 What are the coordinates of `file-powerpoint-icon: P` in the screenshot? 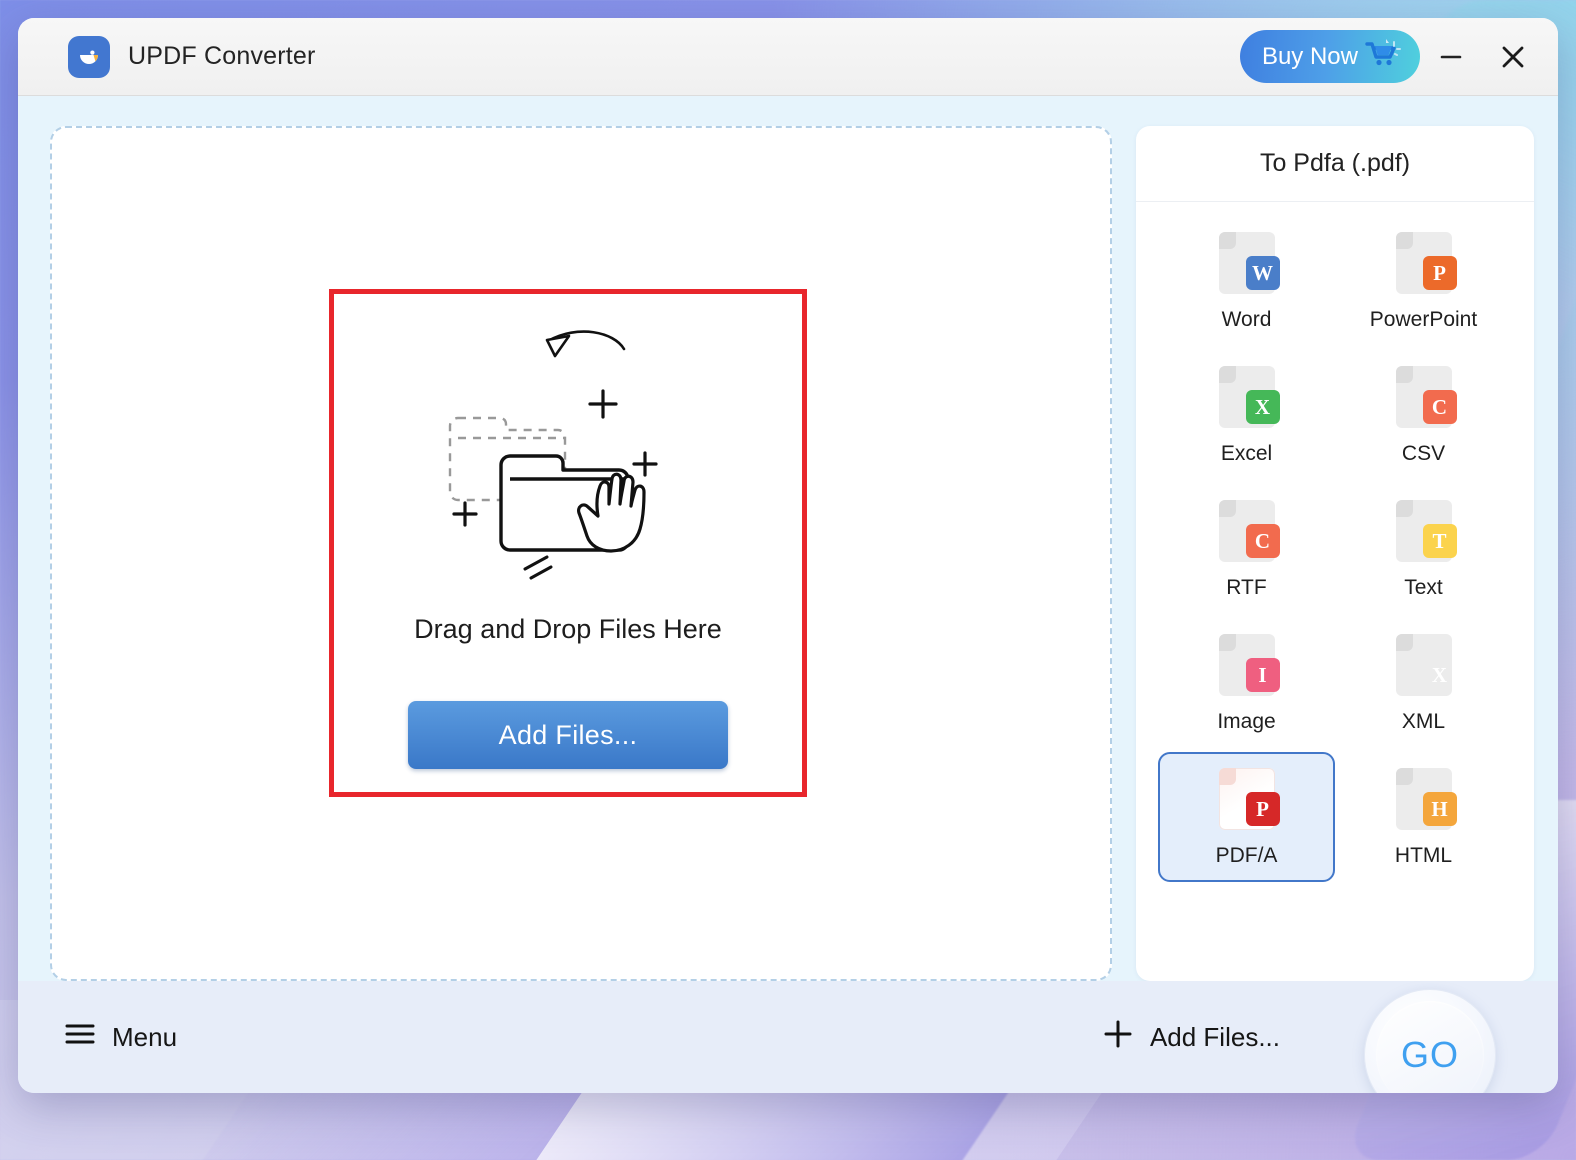 It's located at (1426, 263).